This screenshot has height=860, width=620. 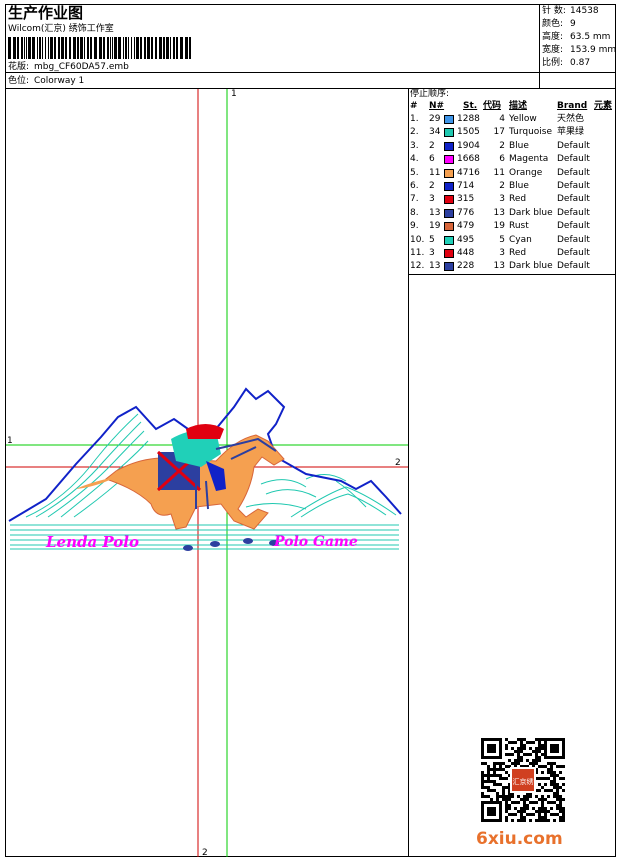 I want to click on row-stitches: 228, so click(x=466, y=266).